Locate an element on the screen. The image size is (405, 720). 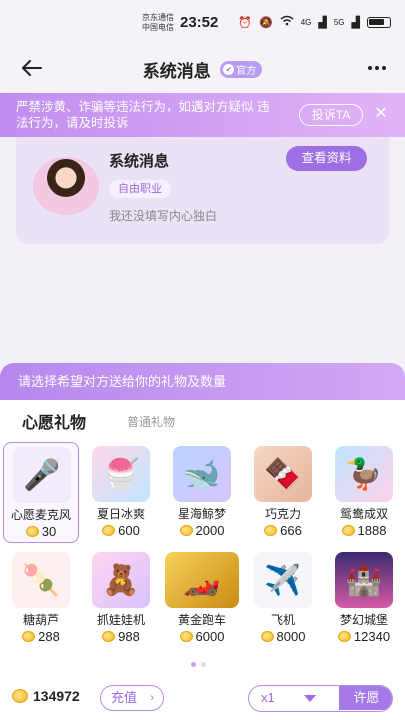
more-options-button is located at coordinates (377, 68).